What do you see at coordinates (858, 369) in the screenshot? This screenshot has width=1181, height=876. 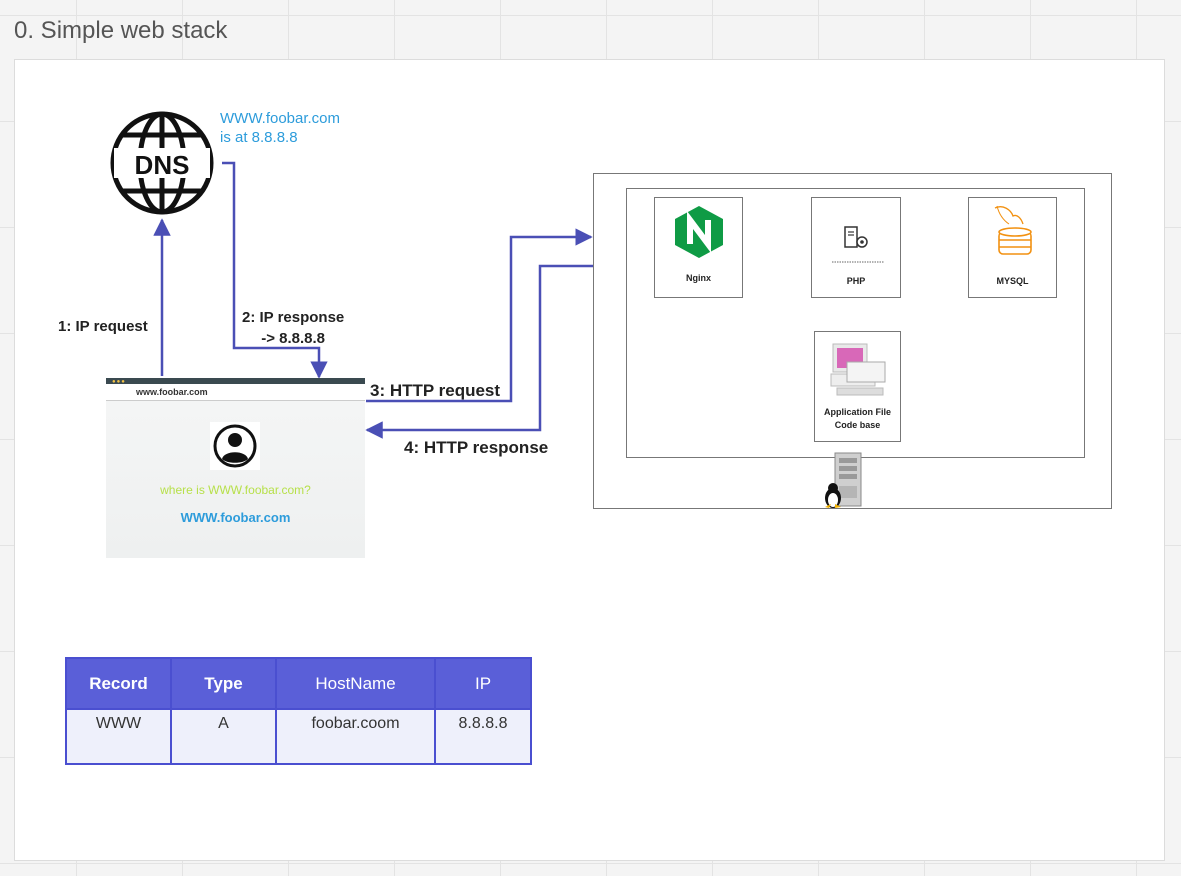 I see `computer-icon` at bounding box center [858, 369].